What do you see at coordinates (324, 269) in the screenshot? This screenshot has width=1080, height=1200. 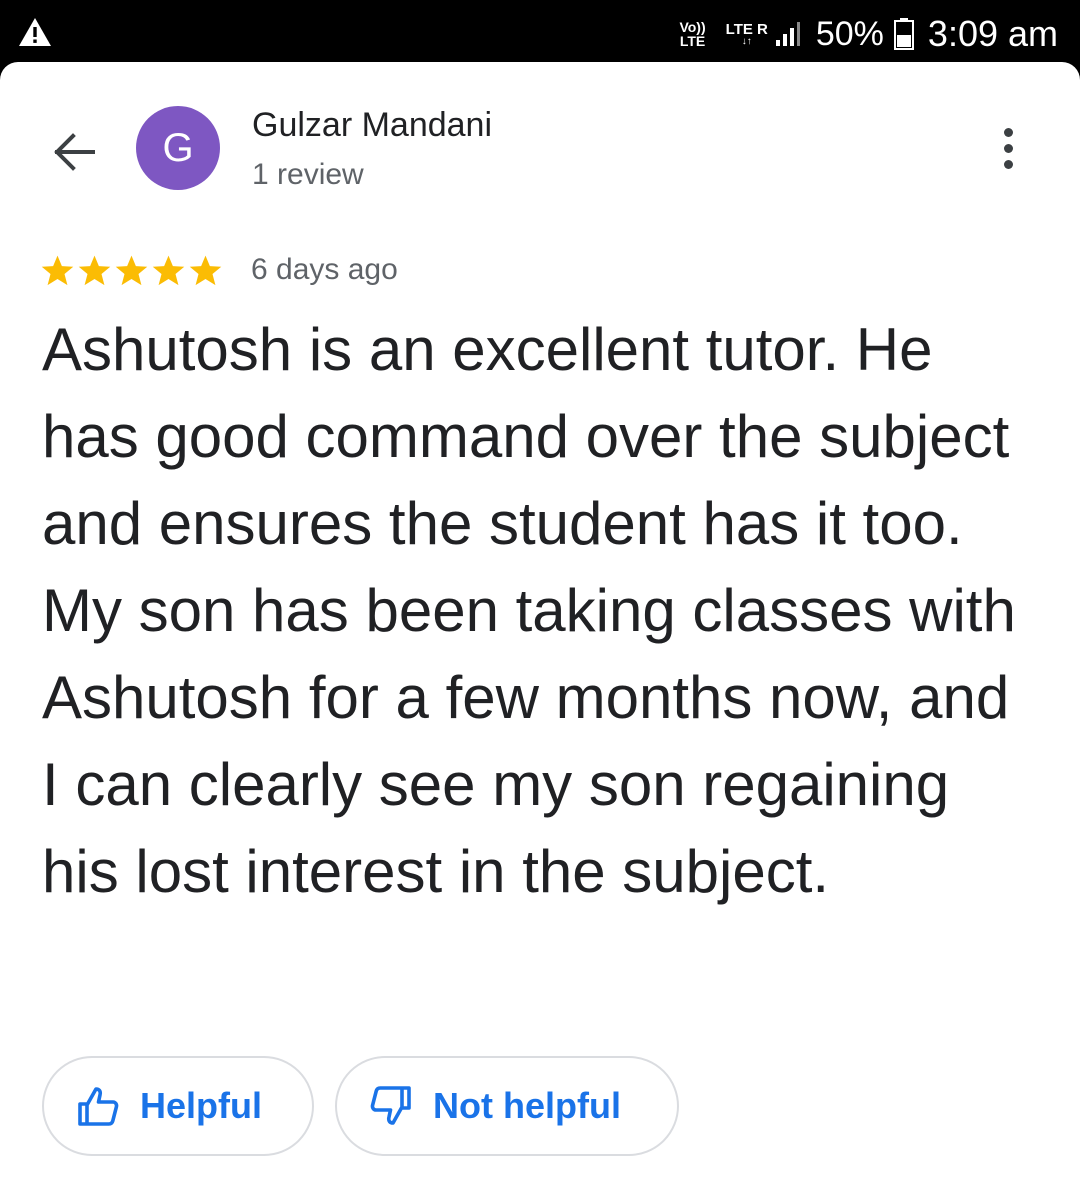 I see `review-date: 6 days ago` at bounding box center [324, 269].